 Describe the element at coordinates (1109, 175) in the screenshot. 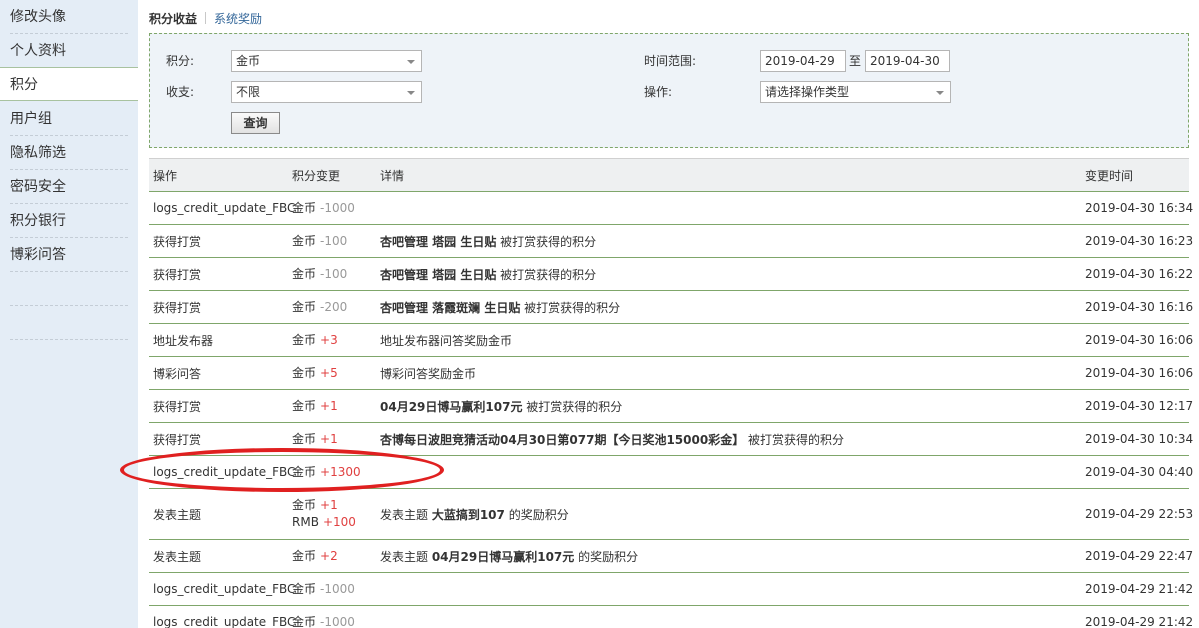

I see `header-change-time: 变更时间` at that location.